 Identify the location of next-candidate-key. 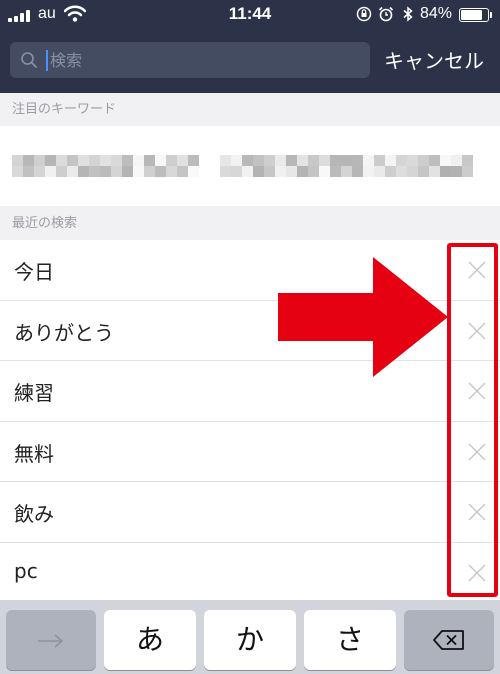
(51, 640).